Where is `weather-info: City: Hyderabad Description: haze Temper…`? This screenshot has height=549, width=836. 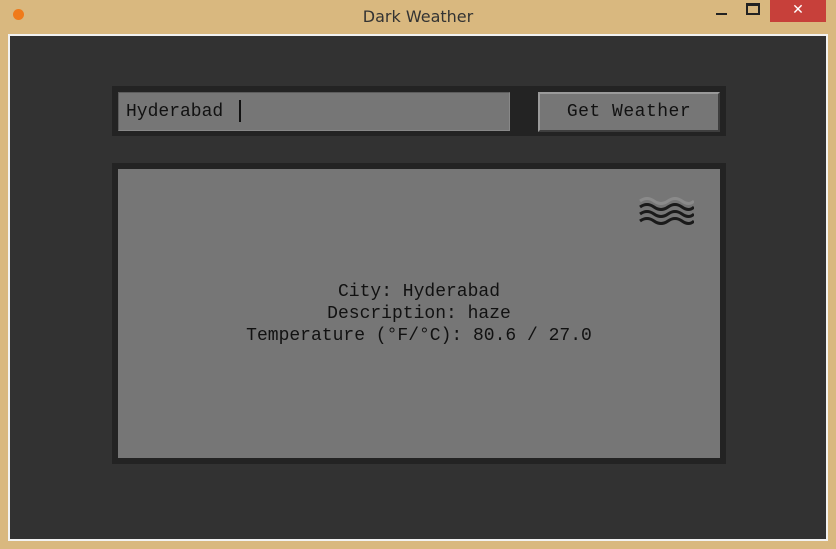
weather-info: City: Hyderabad Description: haze Temper… is located at coordinates (419, 314).